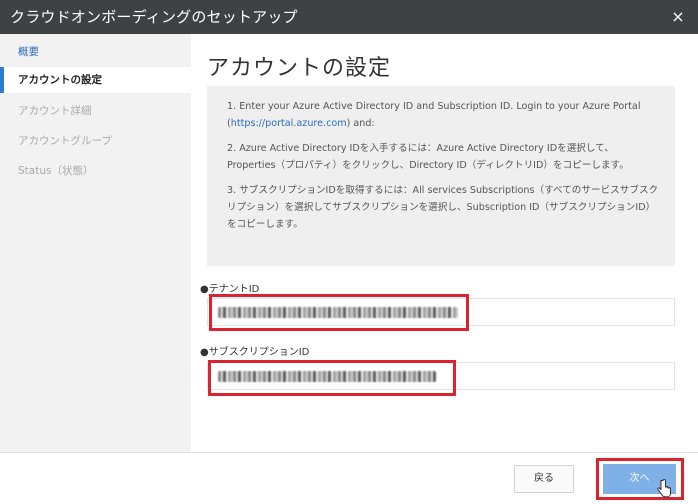 The width and height of the screenshot is (698, 504). I want to click on instruction-step-1-tail: ) and:, so click(360, 123).